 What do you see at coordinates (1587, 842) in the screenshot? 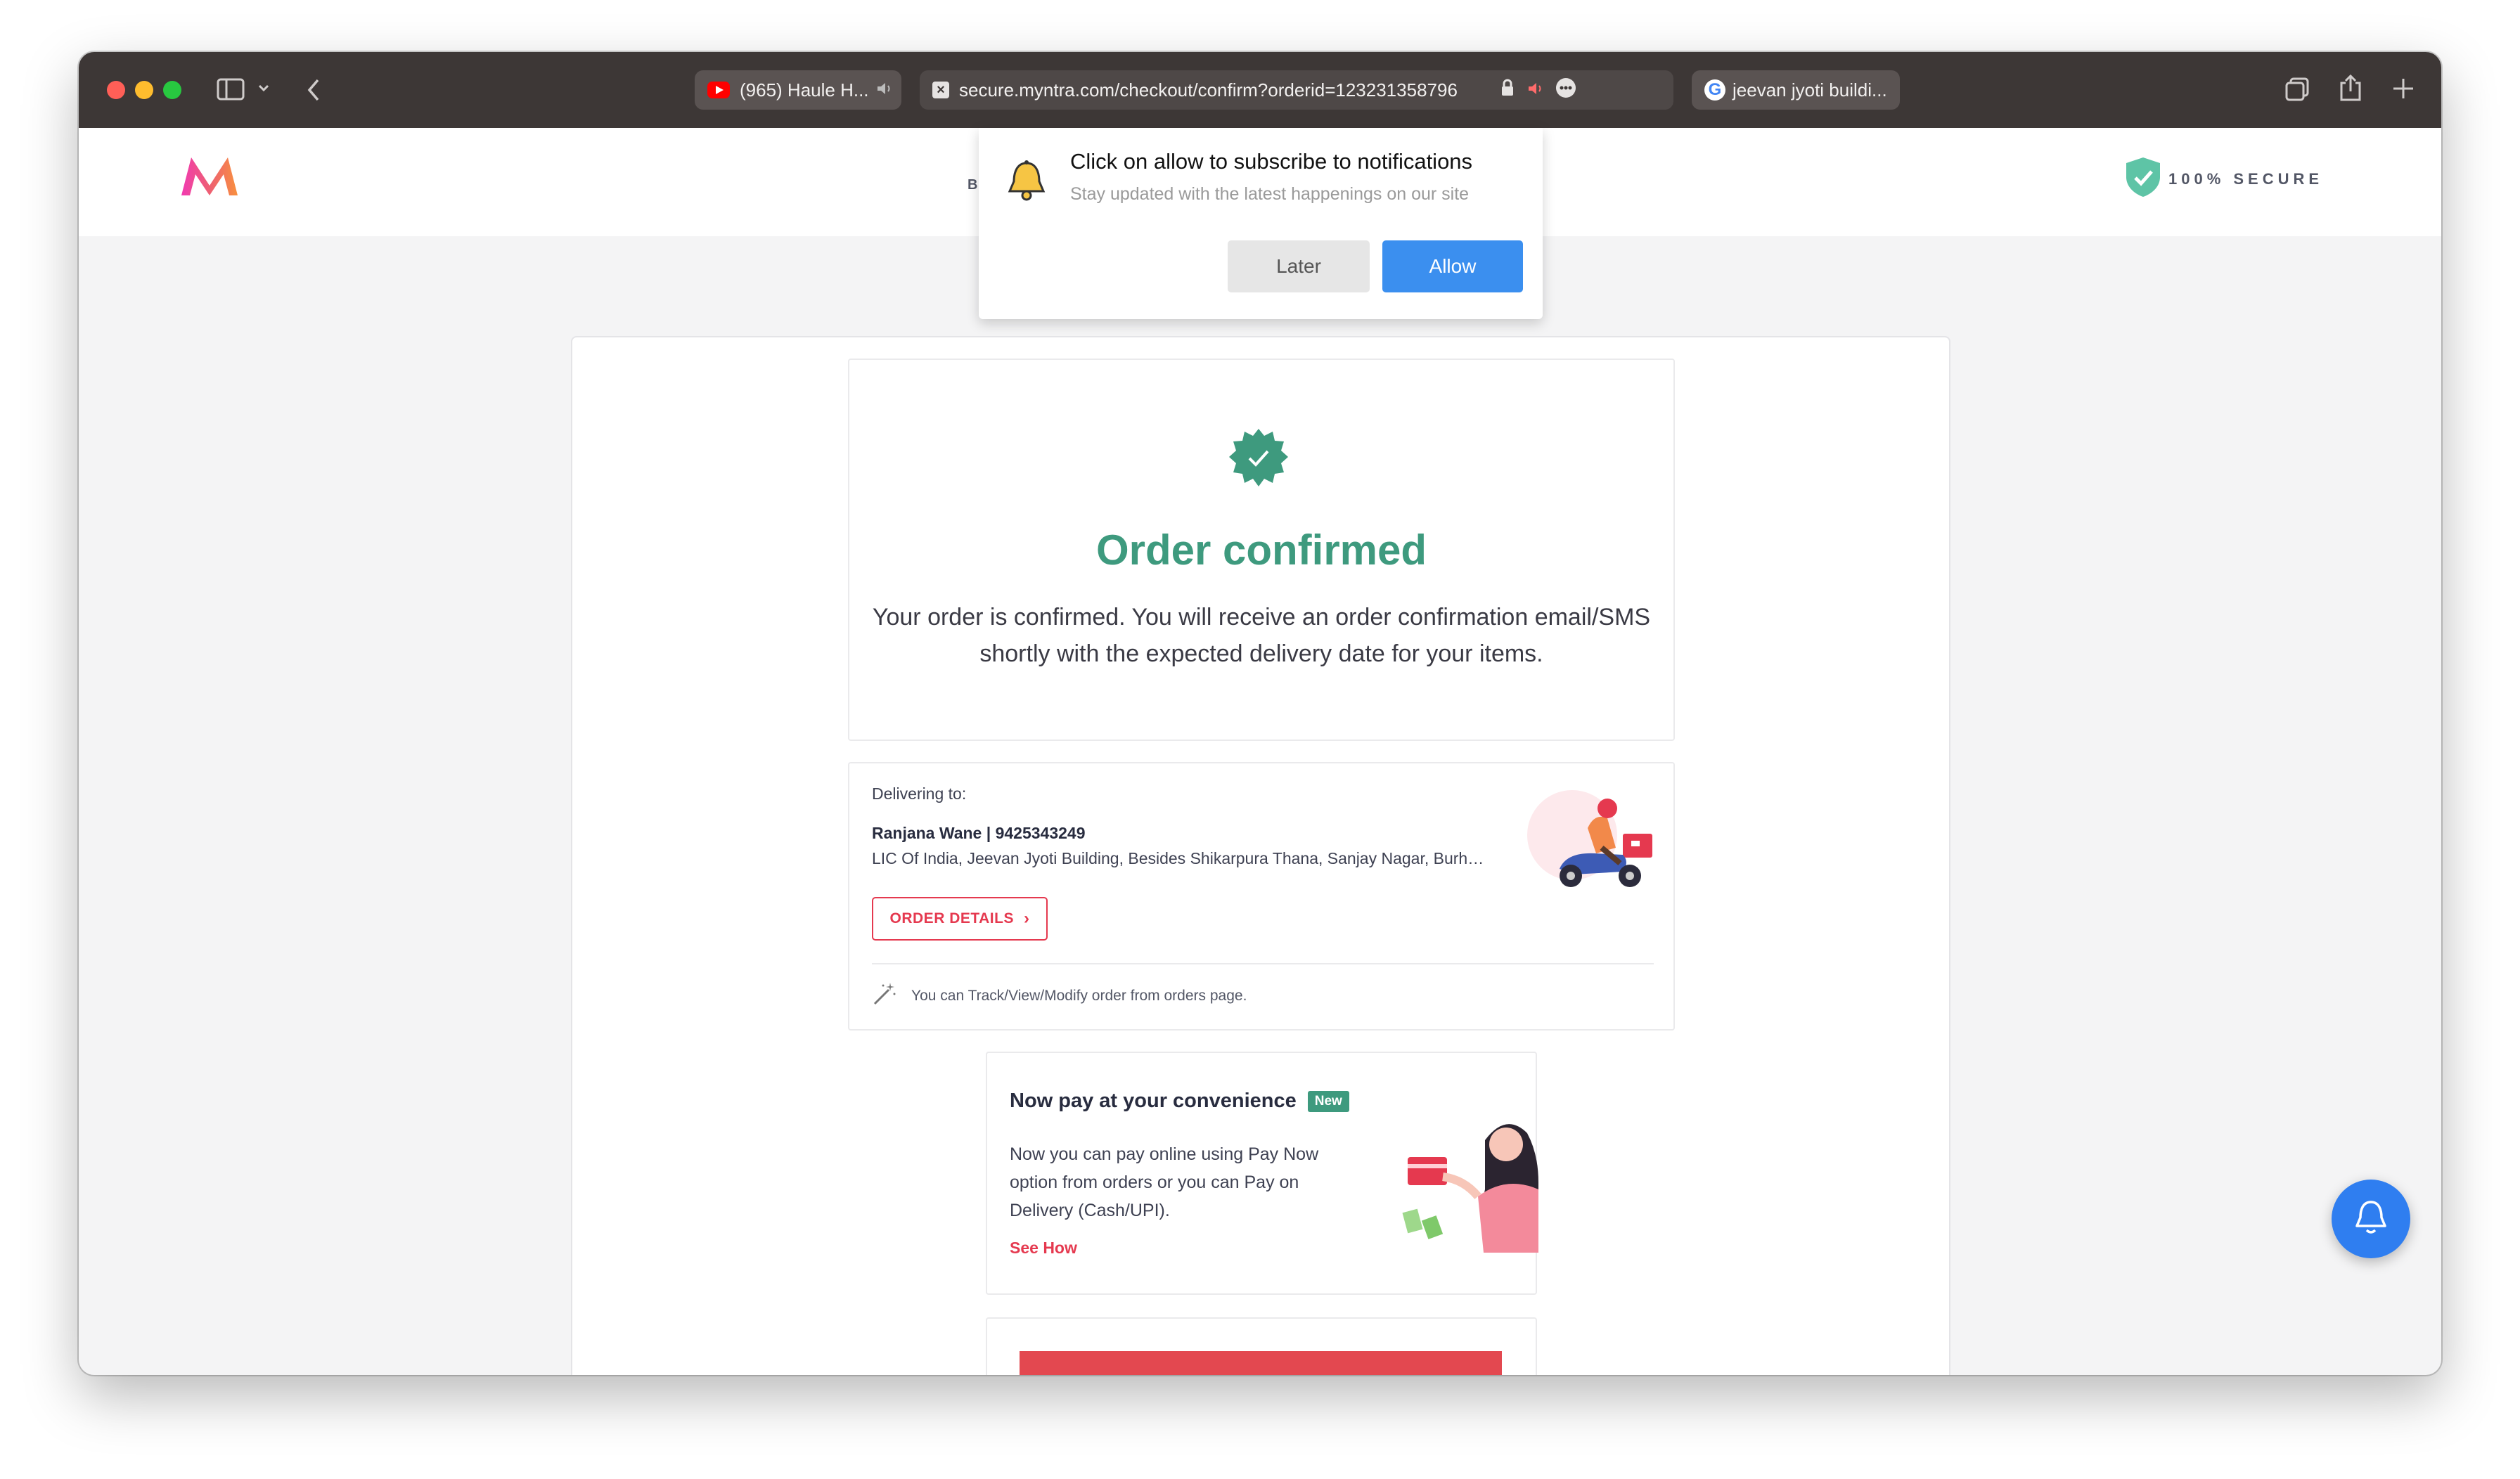
I see `delivery-scooter-illustration` at bounding box center [1587, 842].